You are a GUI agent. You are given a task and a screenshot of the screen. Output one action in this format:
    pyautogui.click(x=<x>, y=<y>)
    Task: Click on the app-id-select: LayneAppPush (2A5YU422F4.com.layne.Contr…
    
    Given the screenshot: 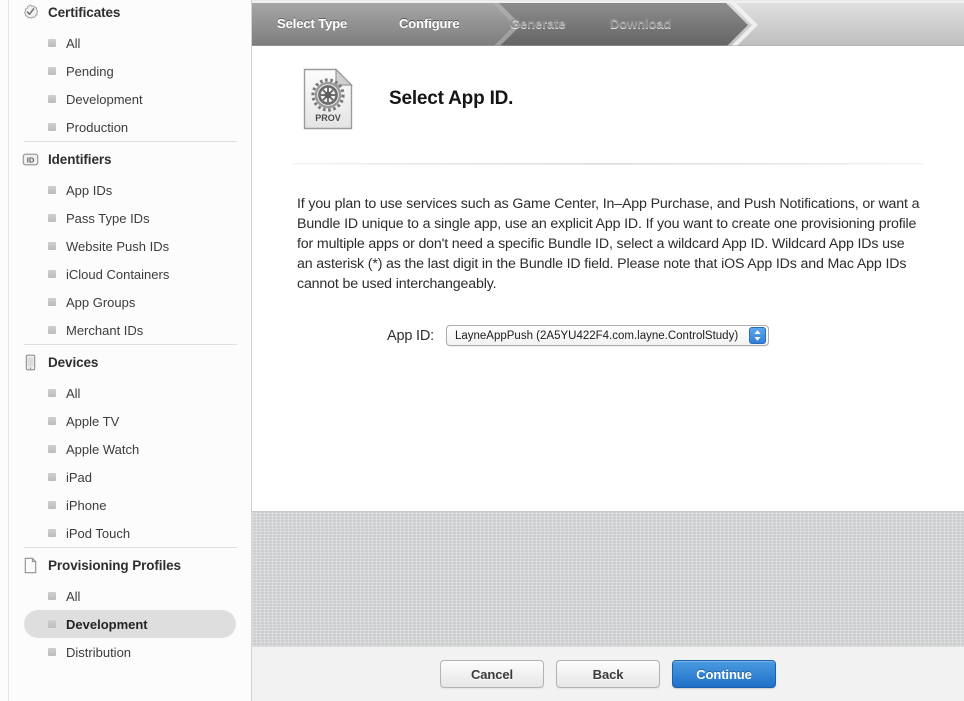 What is the action you would take?
    pyautogui.click(x=607, y=335)
    